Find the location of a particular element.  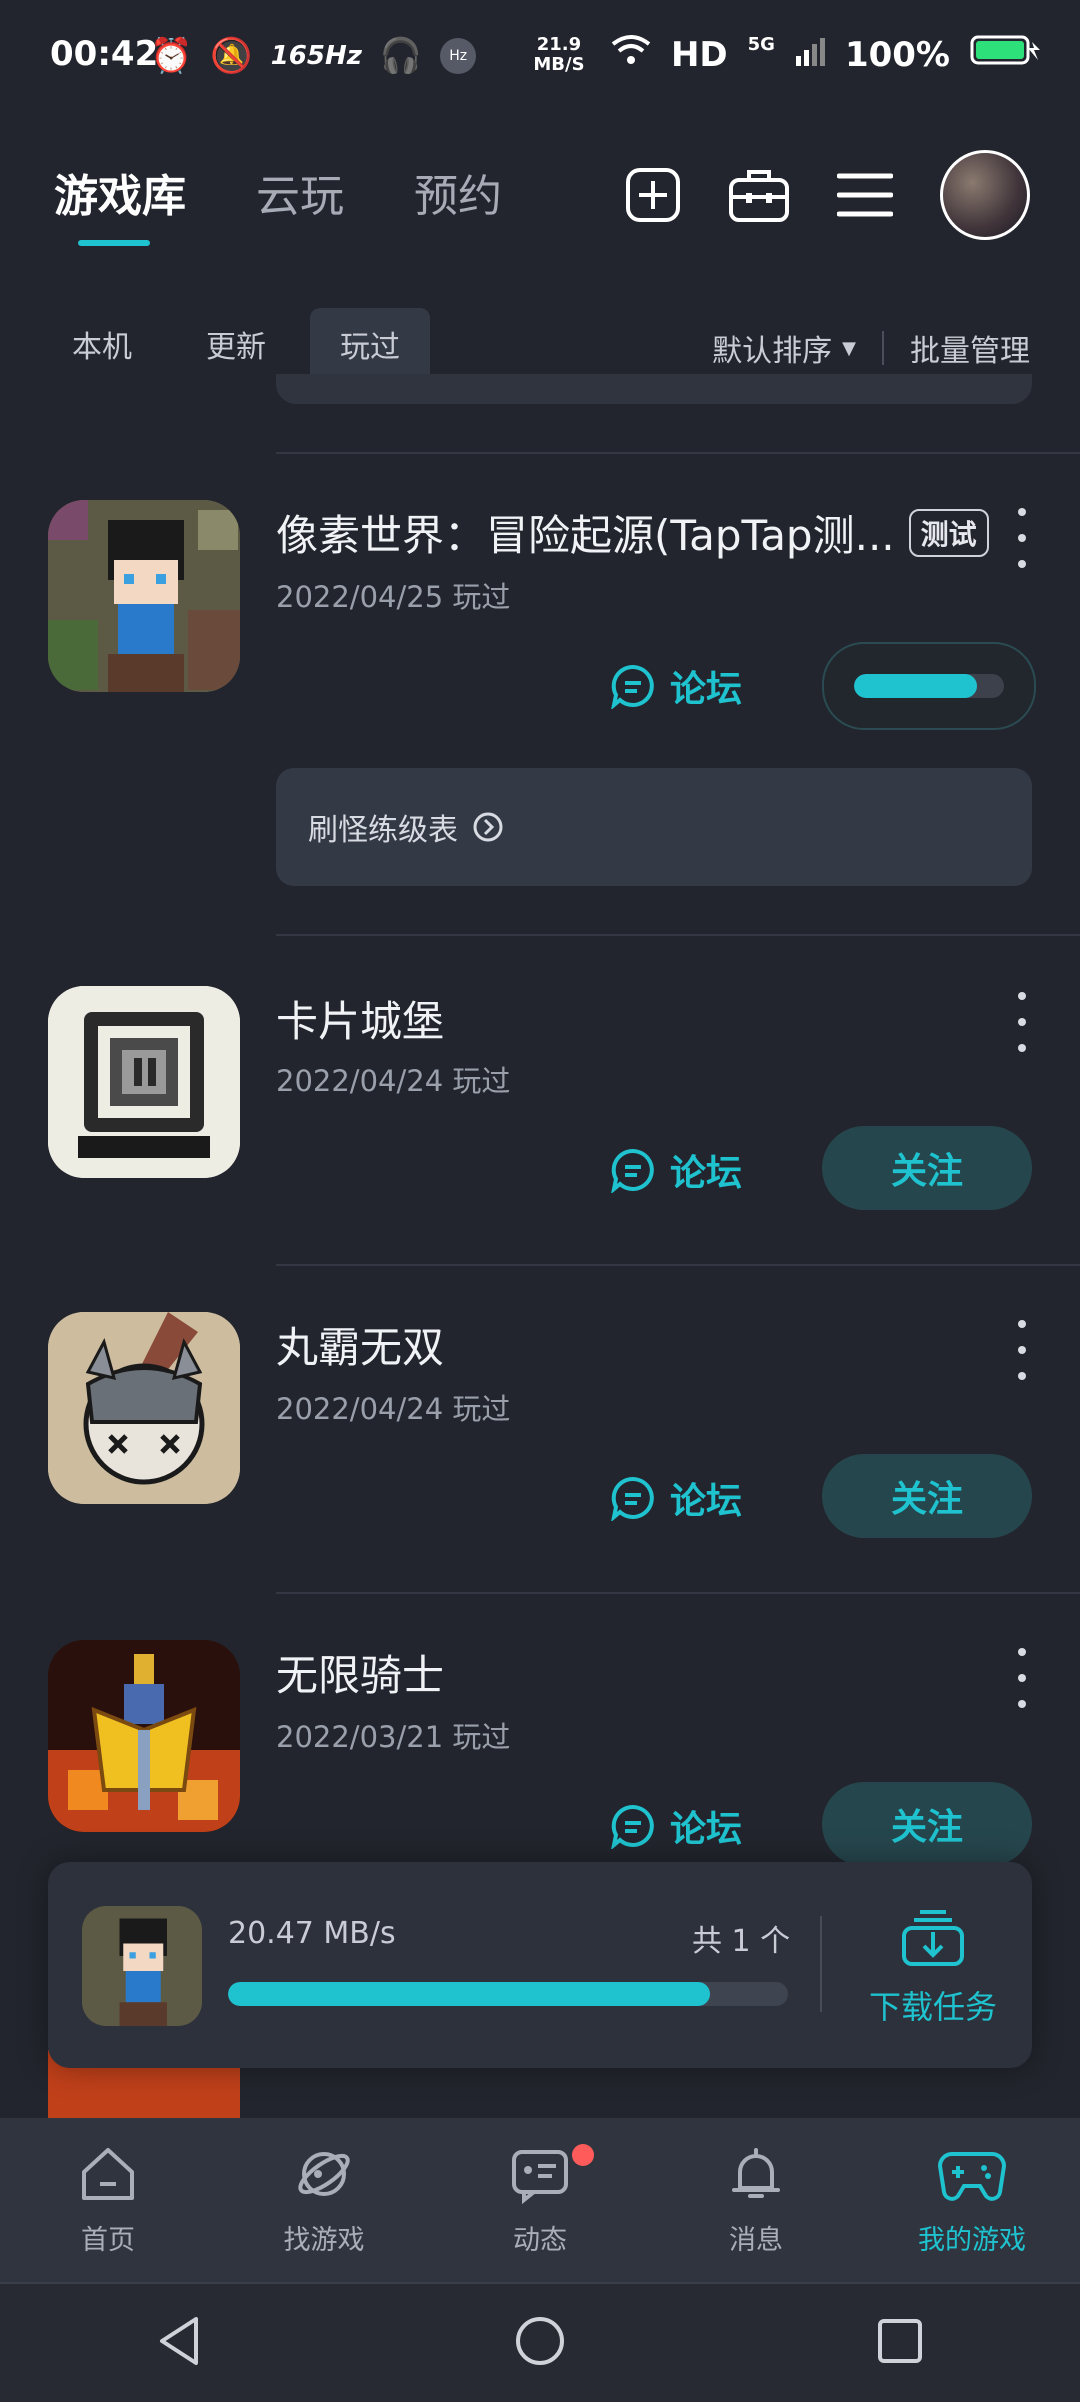

feed-icon is located at coordinates (540, 2176).